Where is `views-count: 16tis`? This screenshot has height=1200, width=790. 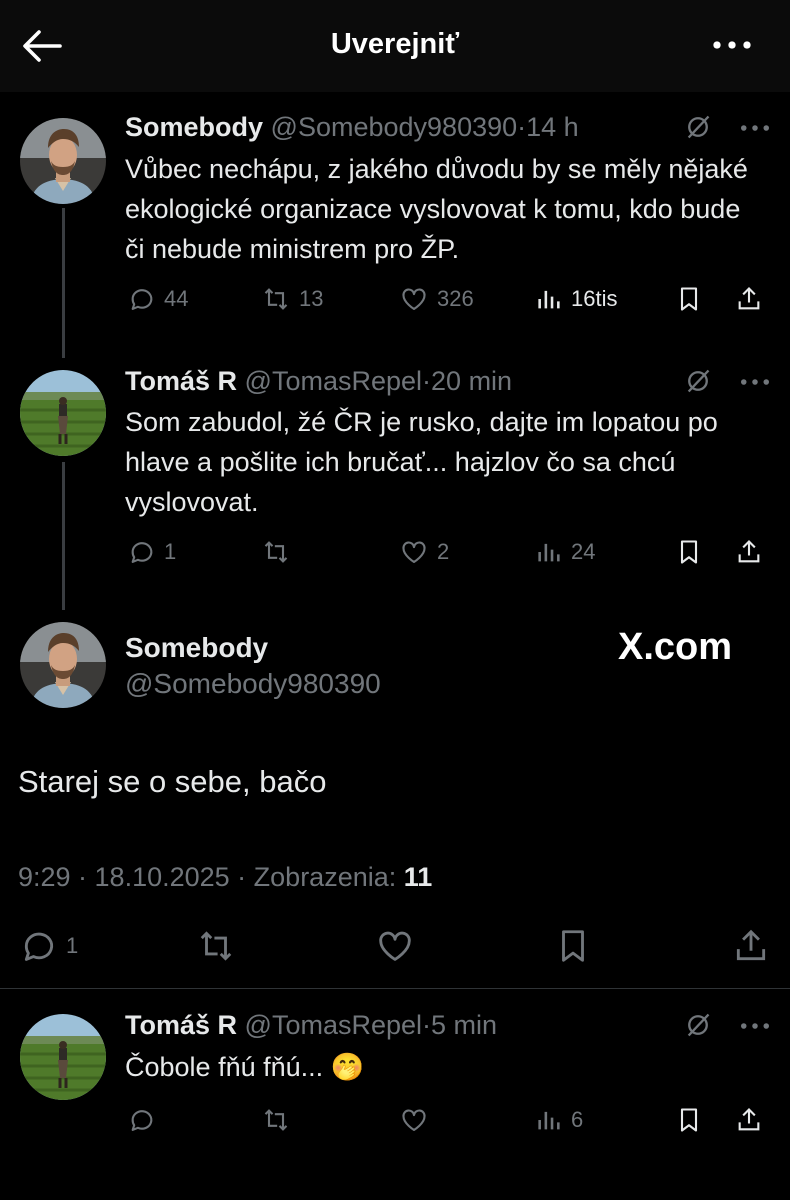
views-count: 16tis is located at coordinates (594, 298).